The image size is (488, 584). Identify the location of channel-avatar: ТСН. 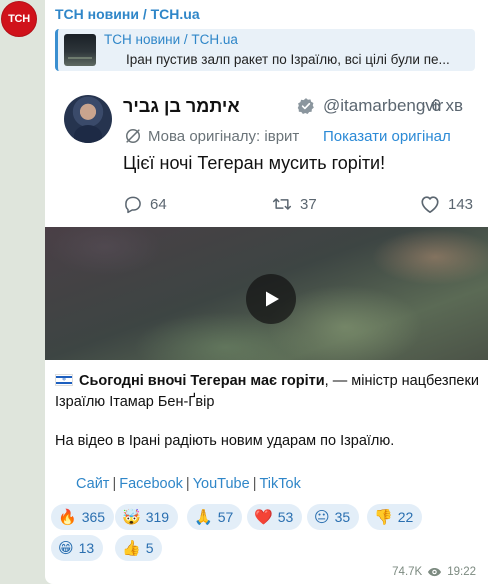
(19, 19).